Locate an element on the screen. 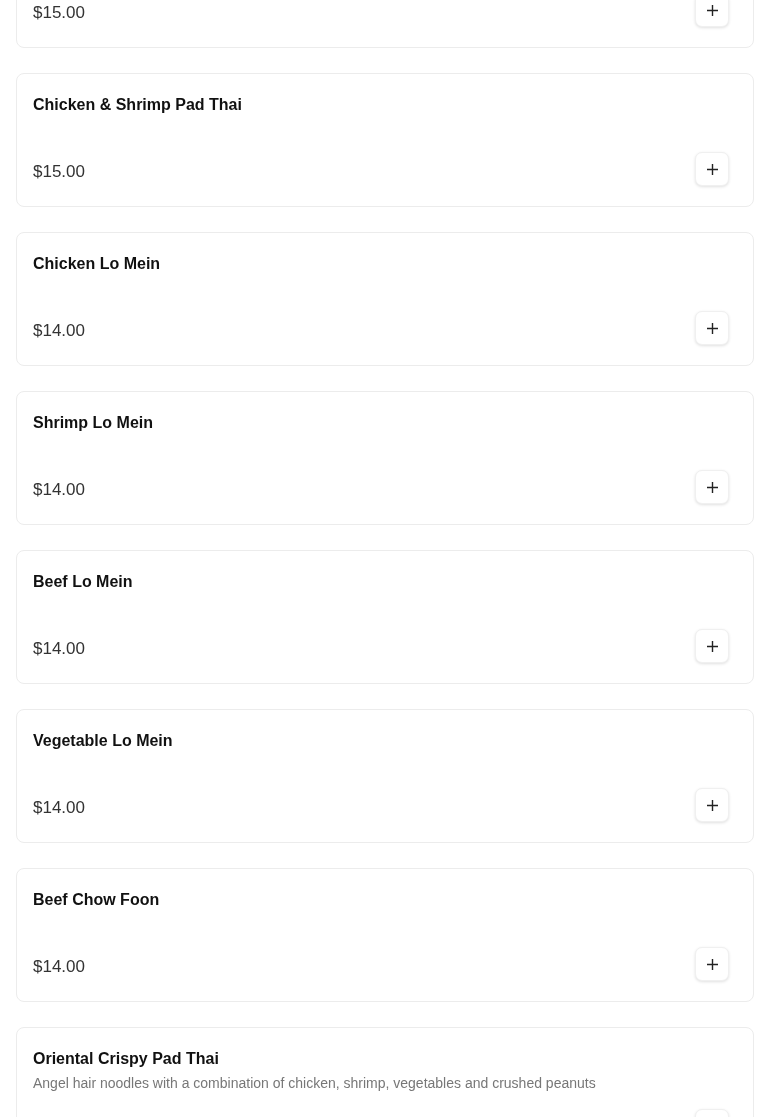 The image size is (770, 1117). menu-item-card: Chicken Lo Mein $14.00 is located at coordinates (385, 299).